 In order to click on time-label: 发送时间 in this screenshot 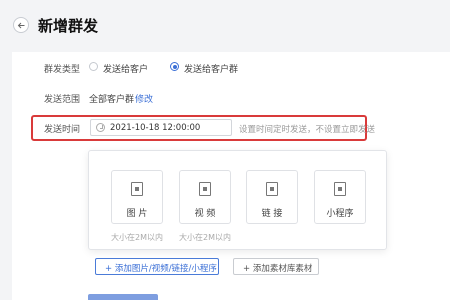, I will do `click(62, 130)`.